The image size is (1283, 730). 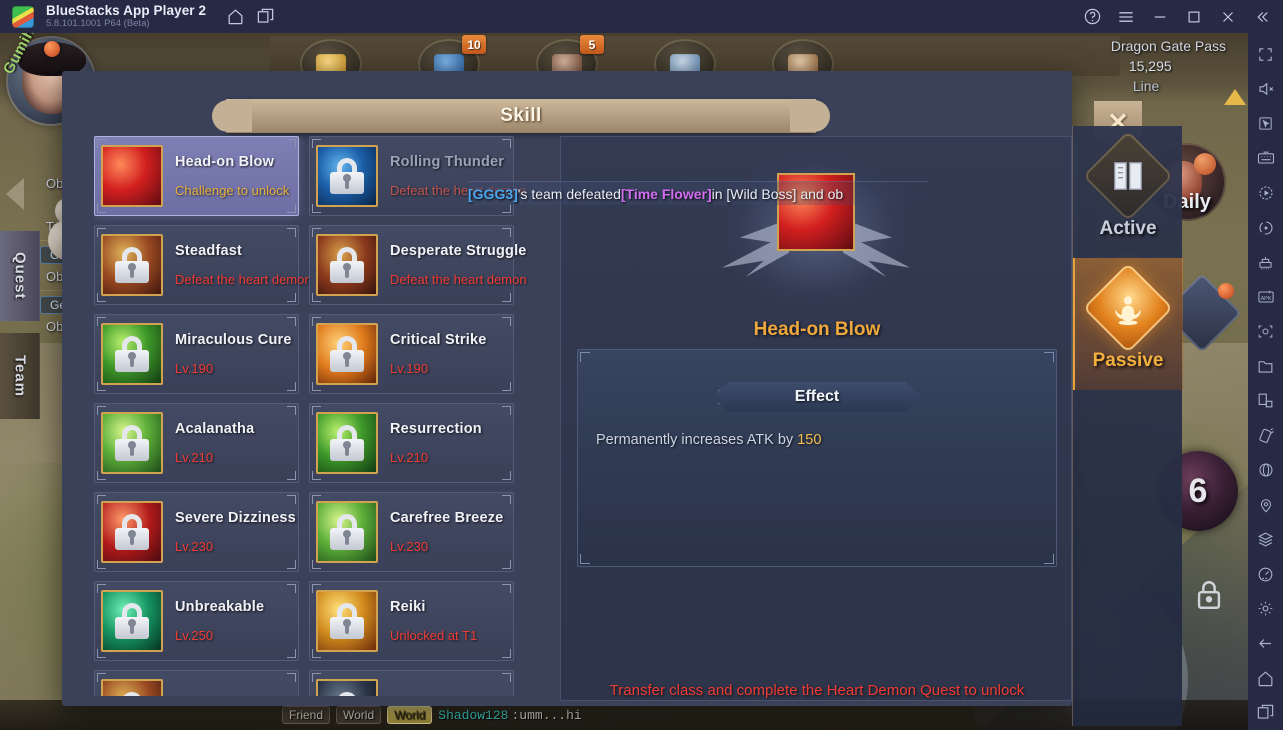 I want to click on svg-text: APK, so click(x=1265, y=299).